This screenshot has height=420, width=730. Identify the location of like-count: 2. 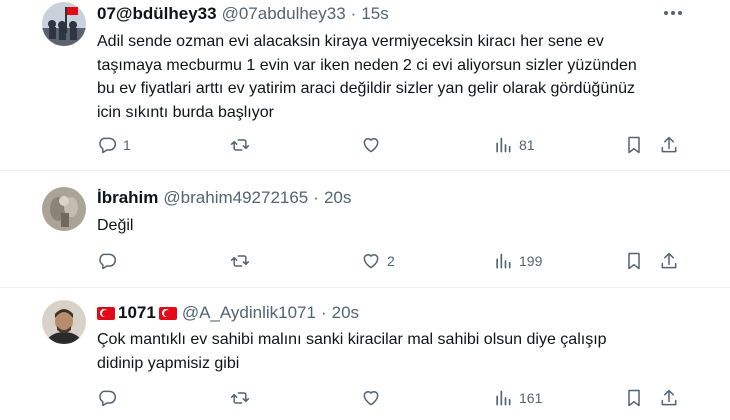
(391, 261).